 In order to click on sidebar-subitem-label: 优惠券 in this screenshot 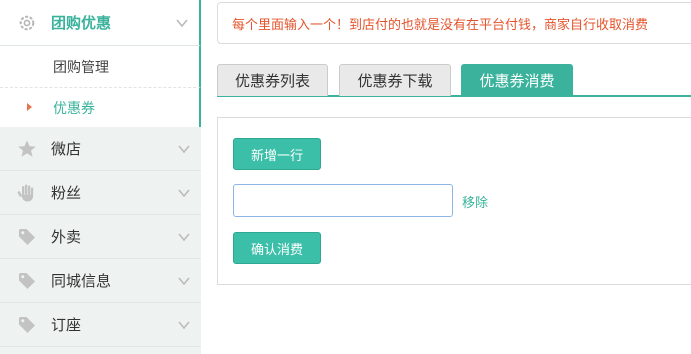, I will do `click(74, 108)`.